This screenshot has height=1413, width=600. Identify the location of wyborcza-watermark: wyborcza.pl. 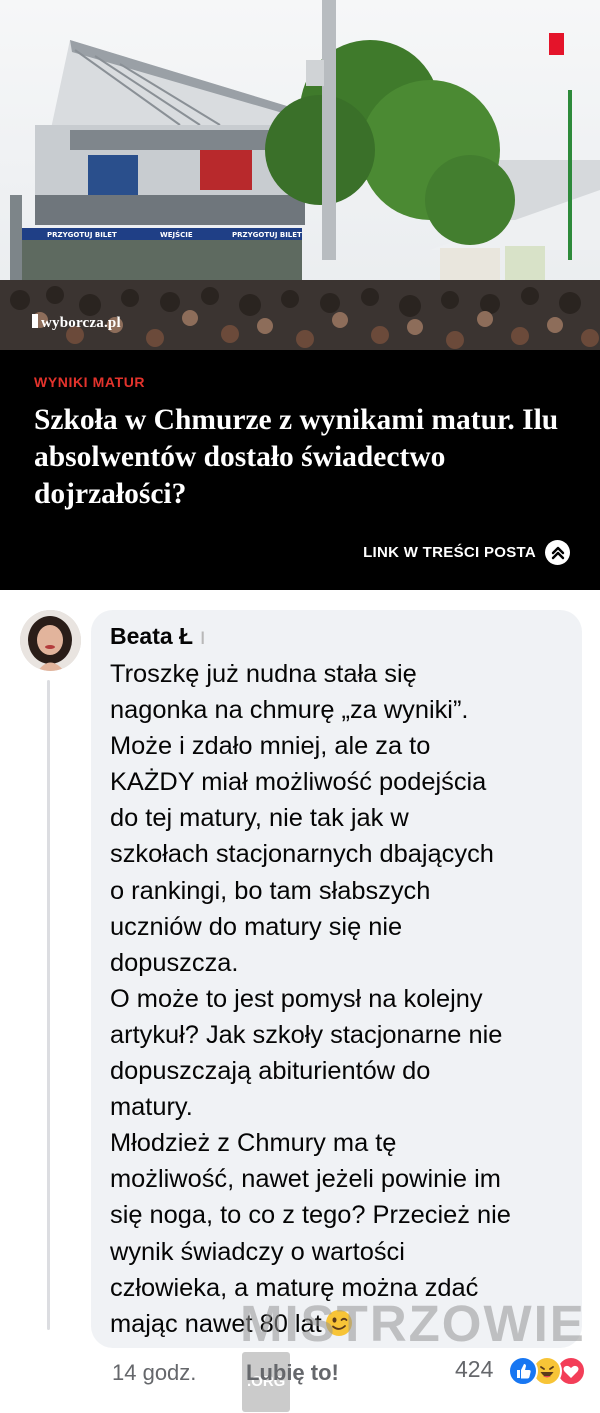
(76, 323).